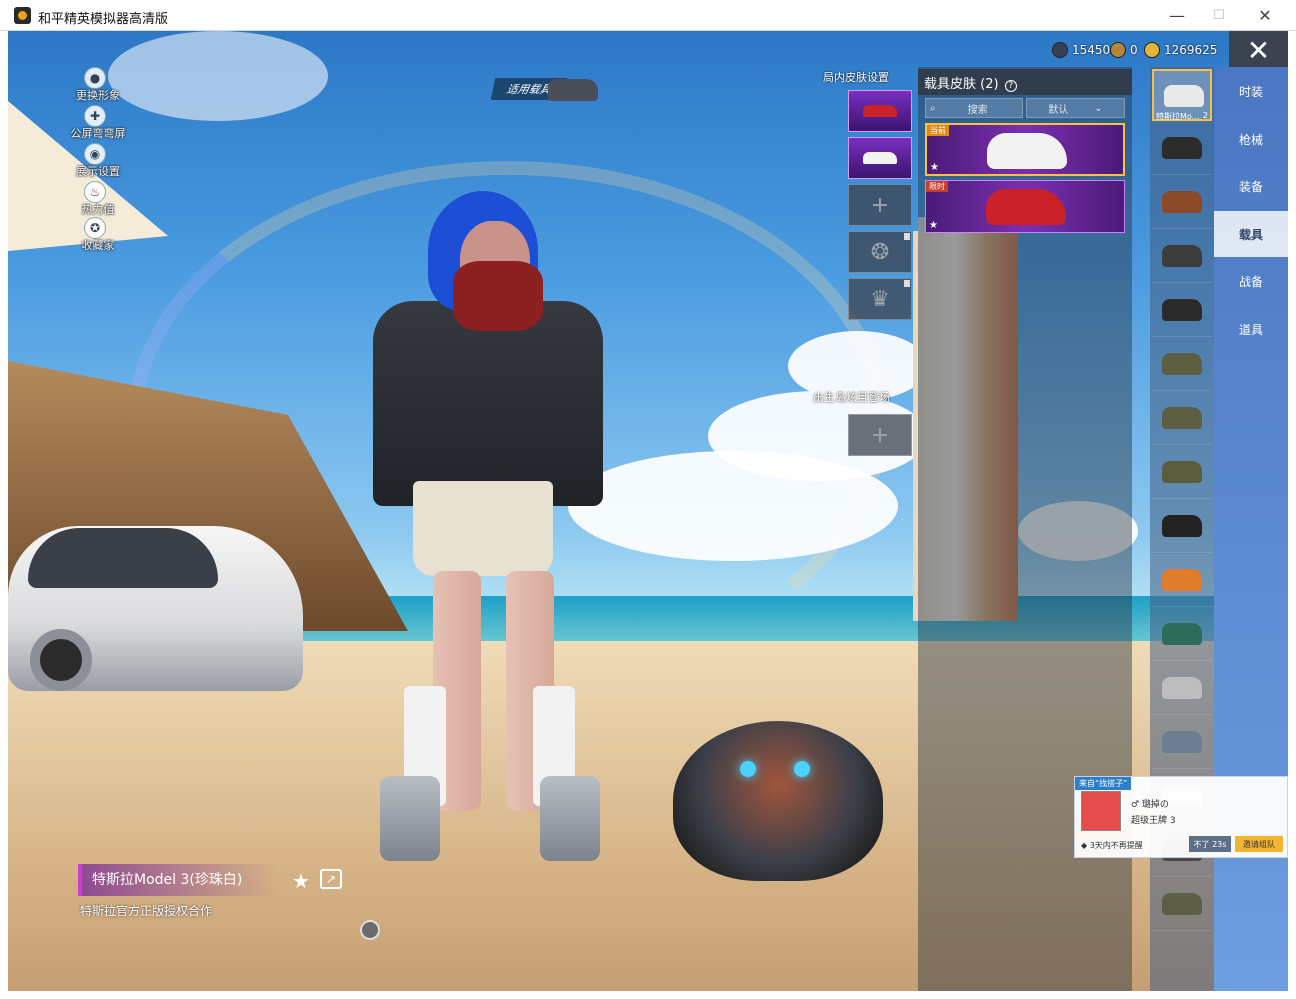 The width and height of the screenshot is (1296, 999). I want to click on vehicle-count: 2, so click(1205, 115).